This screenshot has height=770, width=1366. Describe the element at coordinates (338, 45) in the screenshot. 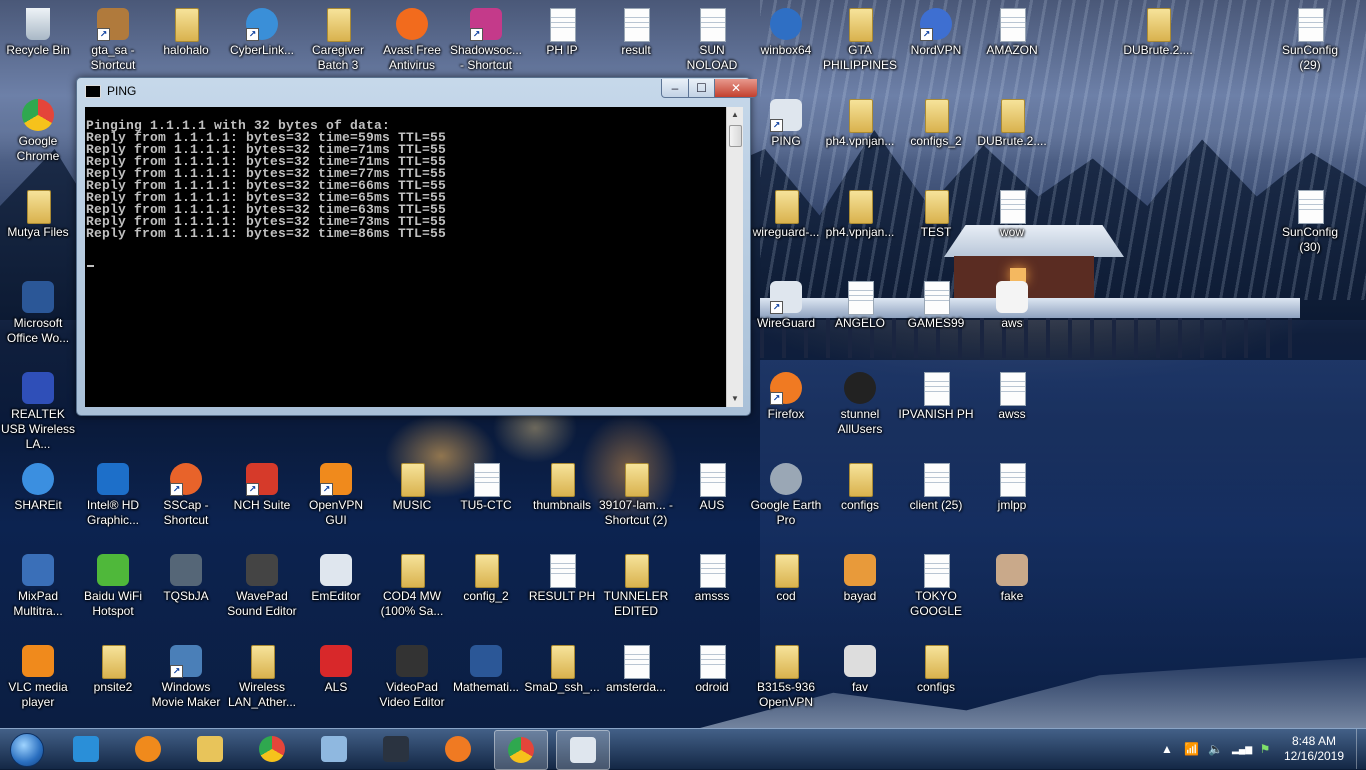

I see `desktop-icon: Caregiver Batch 3` at that location.